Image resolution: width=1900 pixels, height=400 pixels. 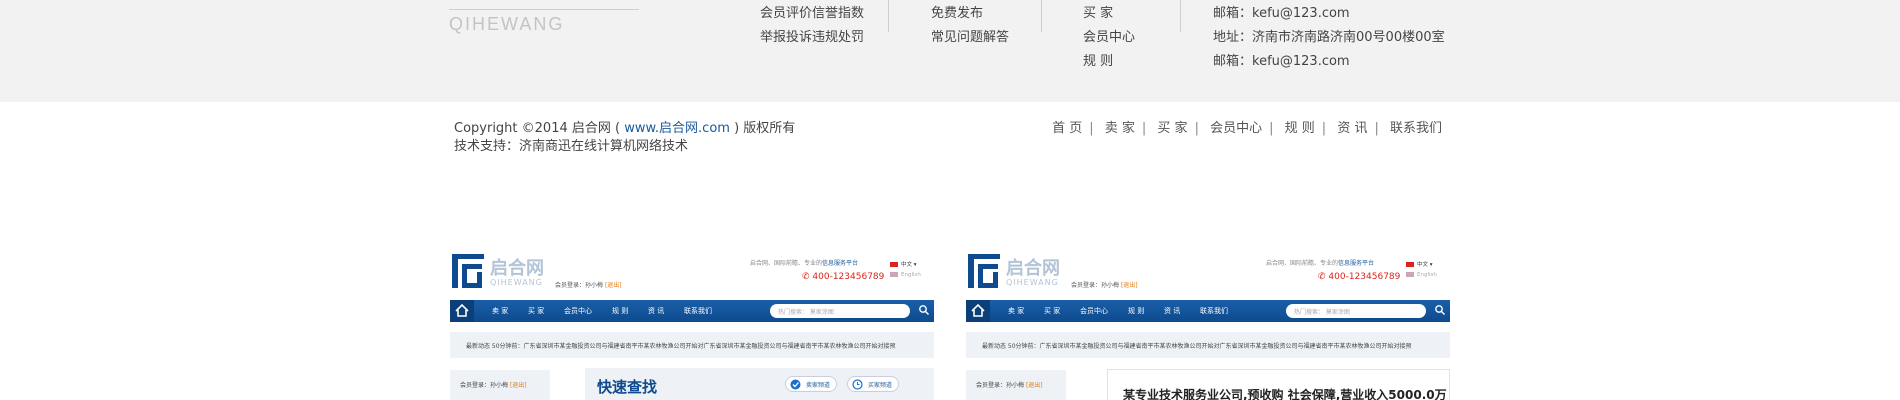 I want to click on contact-address: 地址：济南市济南路济南00号00楼00室, so click(x=1329, y=37).